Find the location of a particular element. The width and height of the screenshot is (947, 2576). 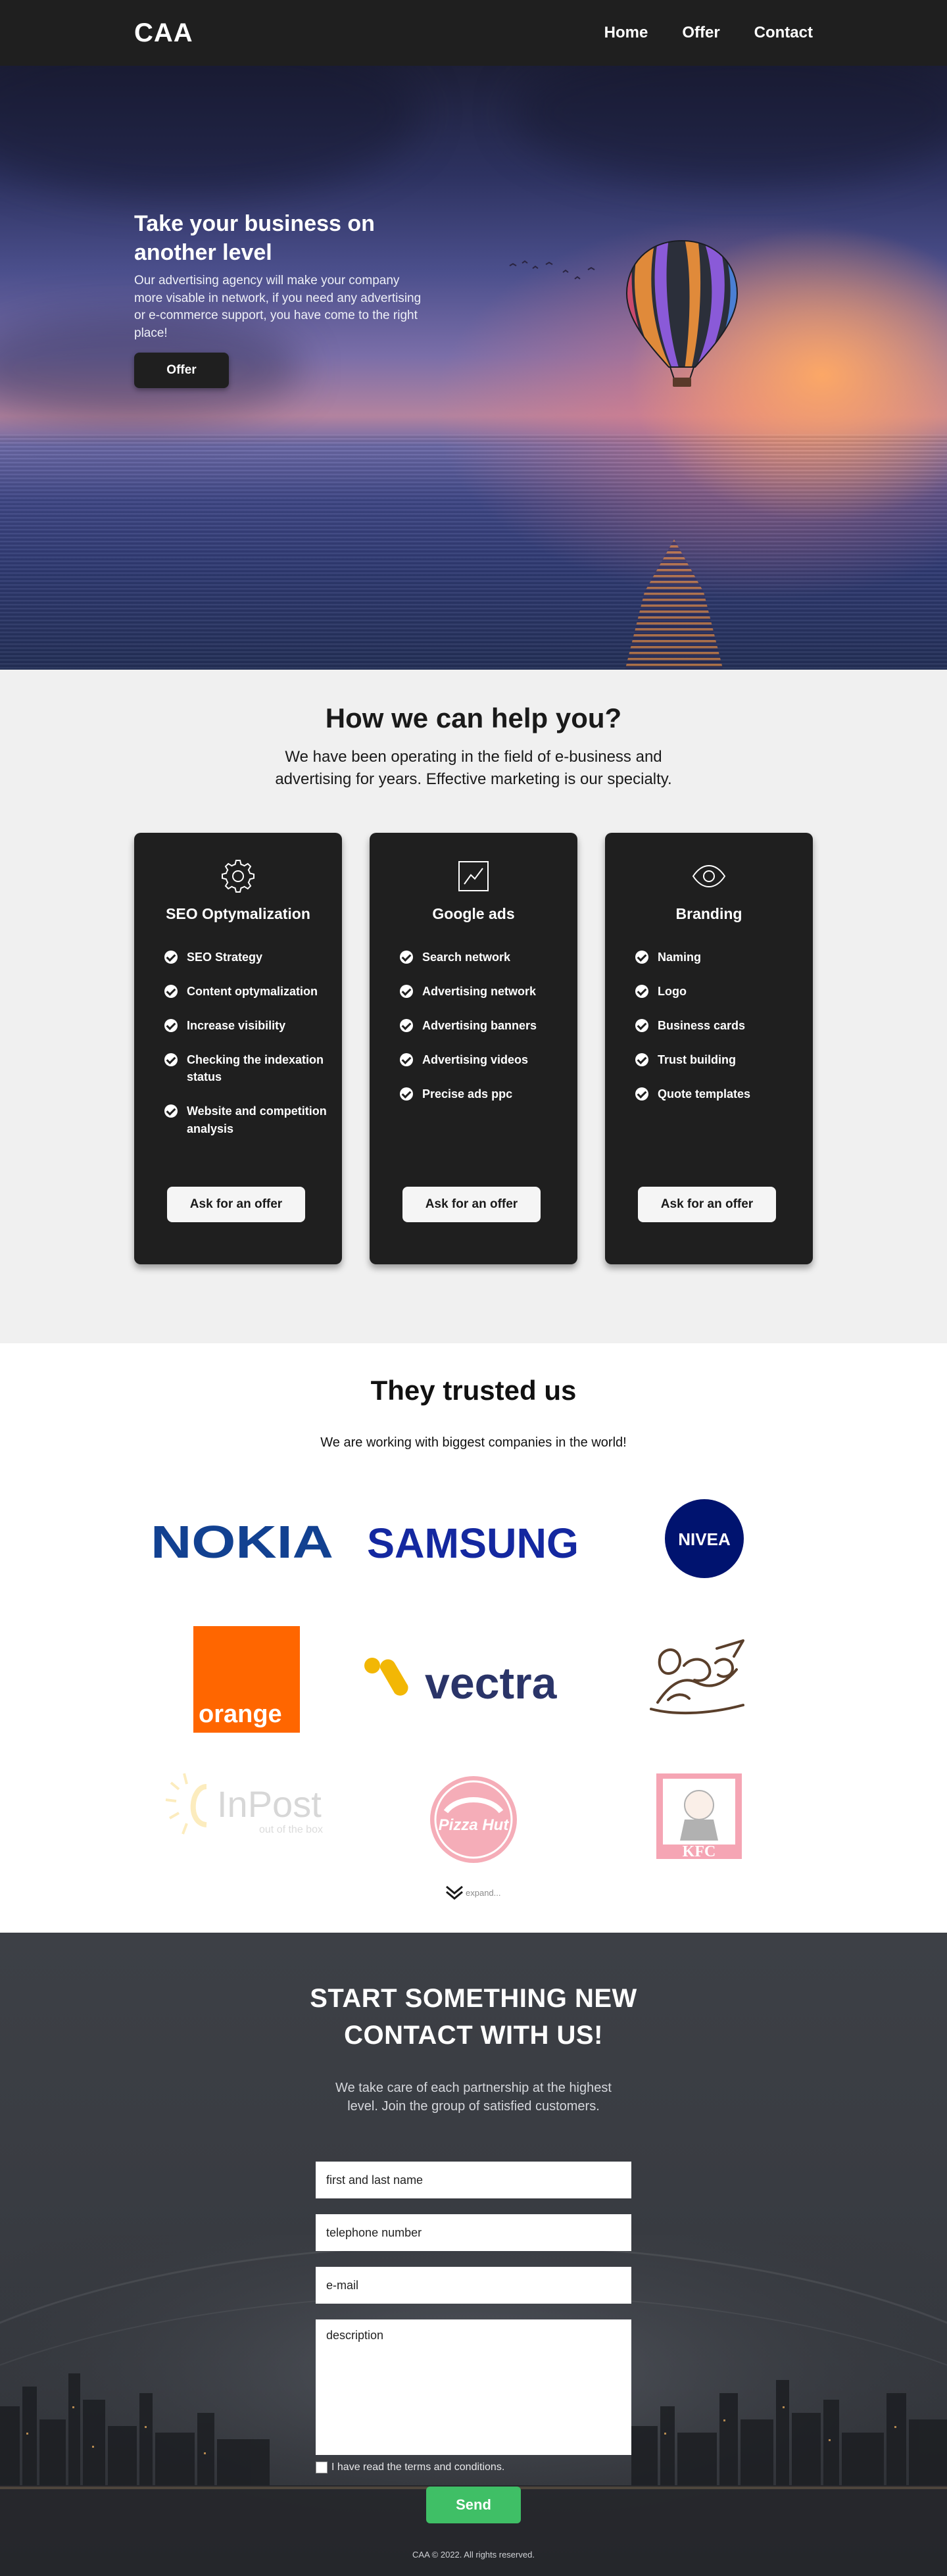

ask-offer-button-seo: Ask for an offer is located at coordinates (236, 1204).